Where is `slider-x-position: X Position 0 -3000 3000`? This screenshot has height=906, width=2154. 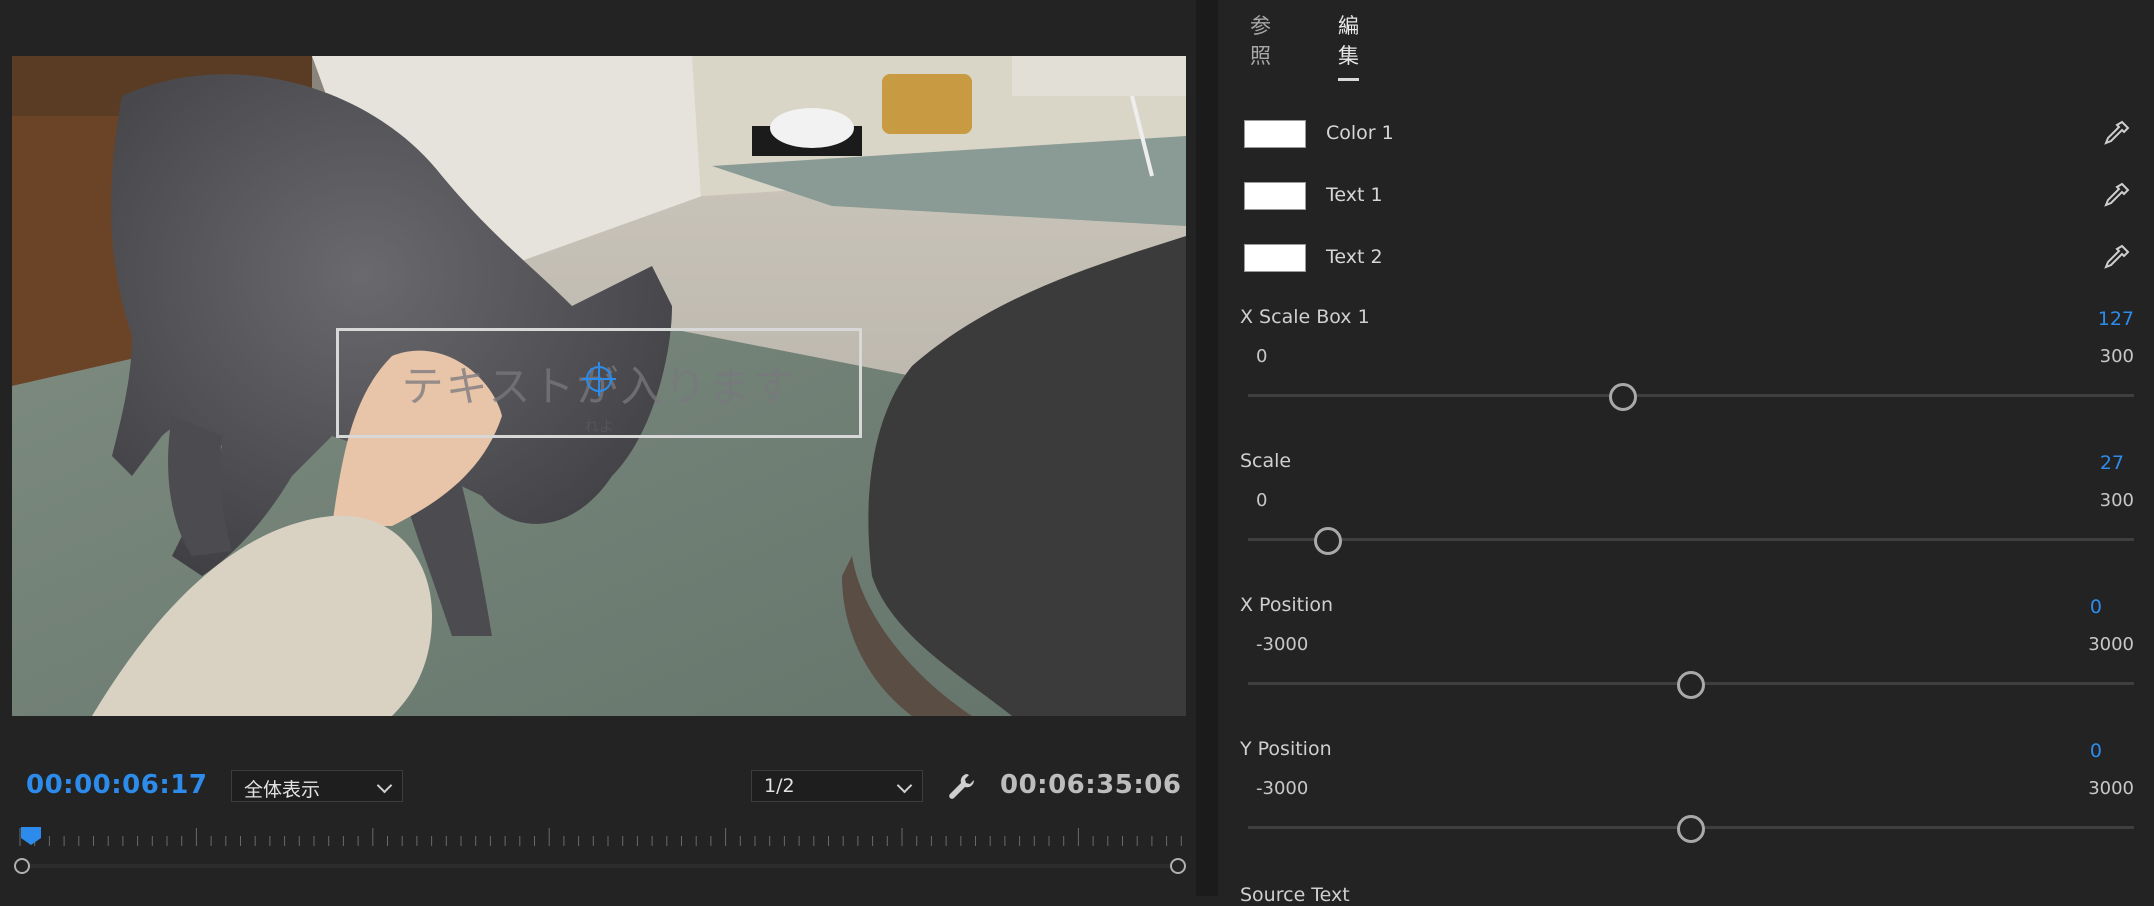
slider-x-position: X Position 0 -3000 3000 is located at coordinates (1687, 659).